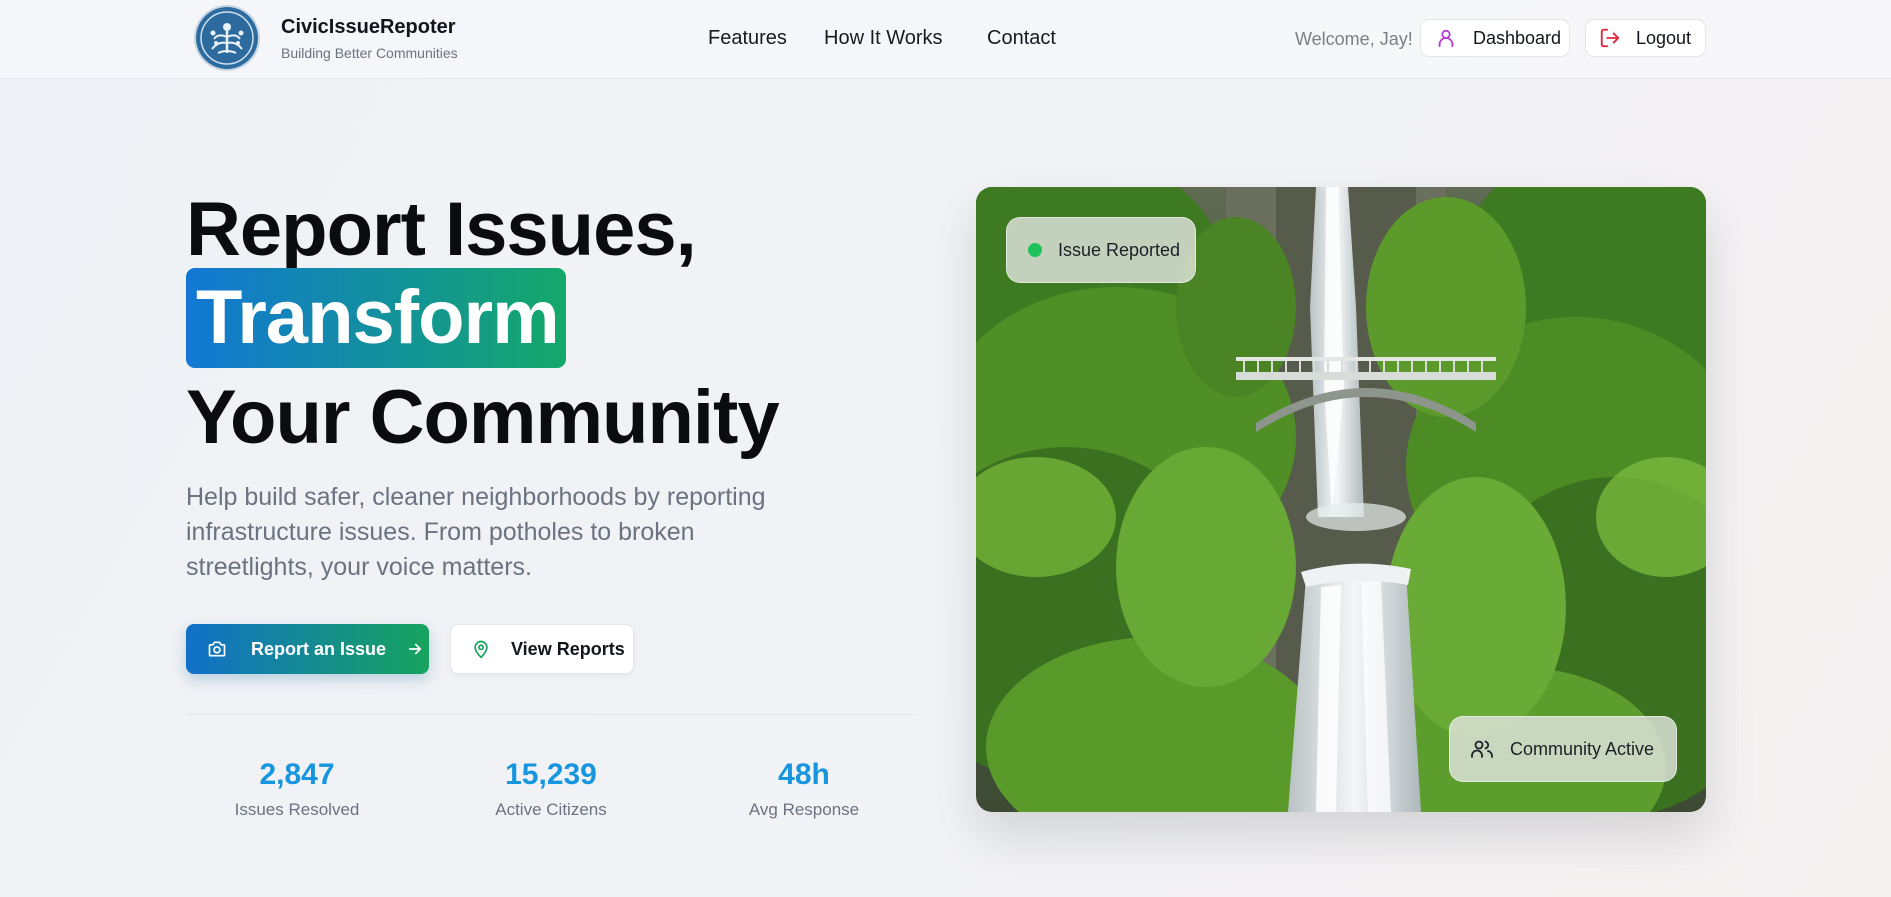 The width and height of the screenshot is (1891, 897). Describe the element at coordinates (368, 27) in the screenshot. I see `brand-name: CivicIssueRepoter` at that location.